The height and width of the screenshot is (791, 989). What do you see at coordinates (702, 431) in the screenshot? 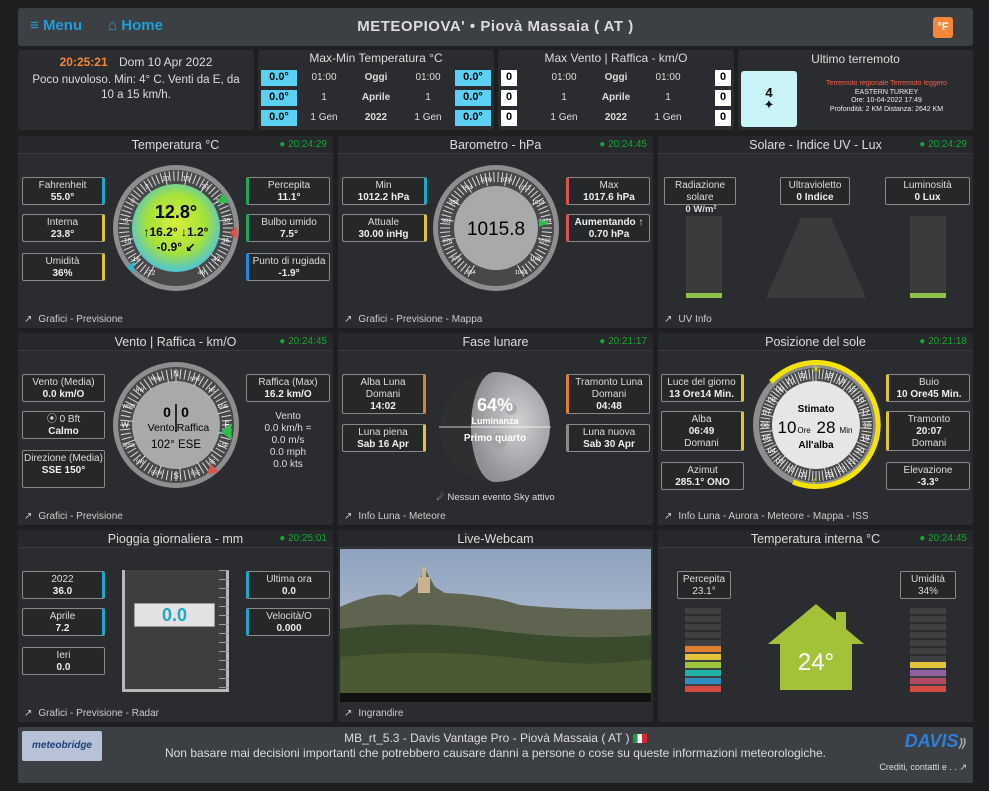
I see `sunrise-box: Alba 06:49 Domani` at bounding box center [702, 431].